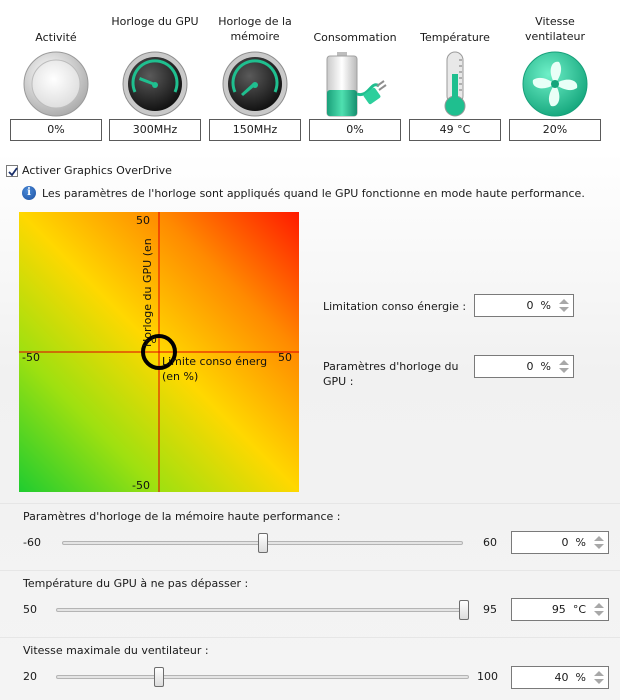 The image size is (620, 700). I want to click on monitor-gpu-clock-value: 300MHz, so click(155, 130).